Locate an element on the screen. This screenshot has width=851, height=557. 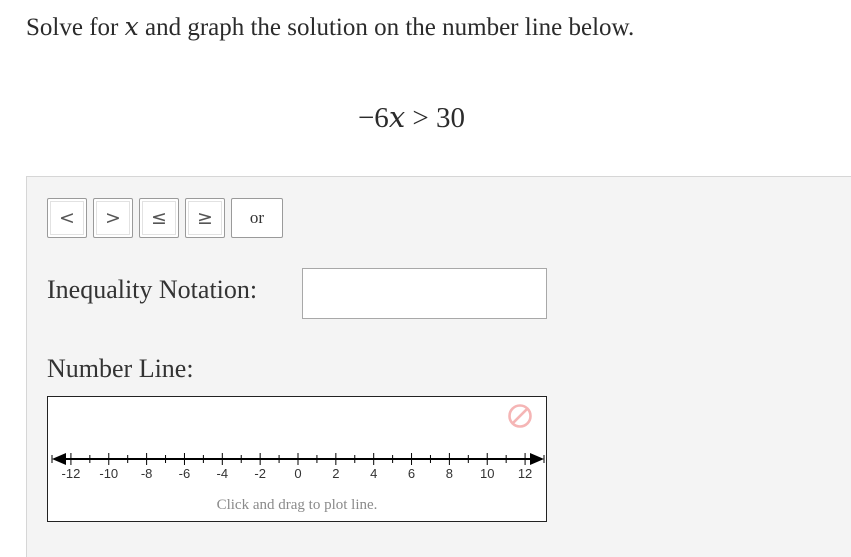
inequality-input is located at coordinates (424, 293).